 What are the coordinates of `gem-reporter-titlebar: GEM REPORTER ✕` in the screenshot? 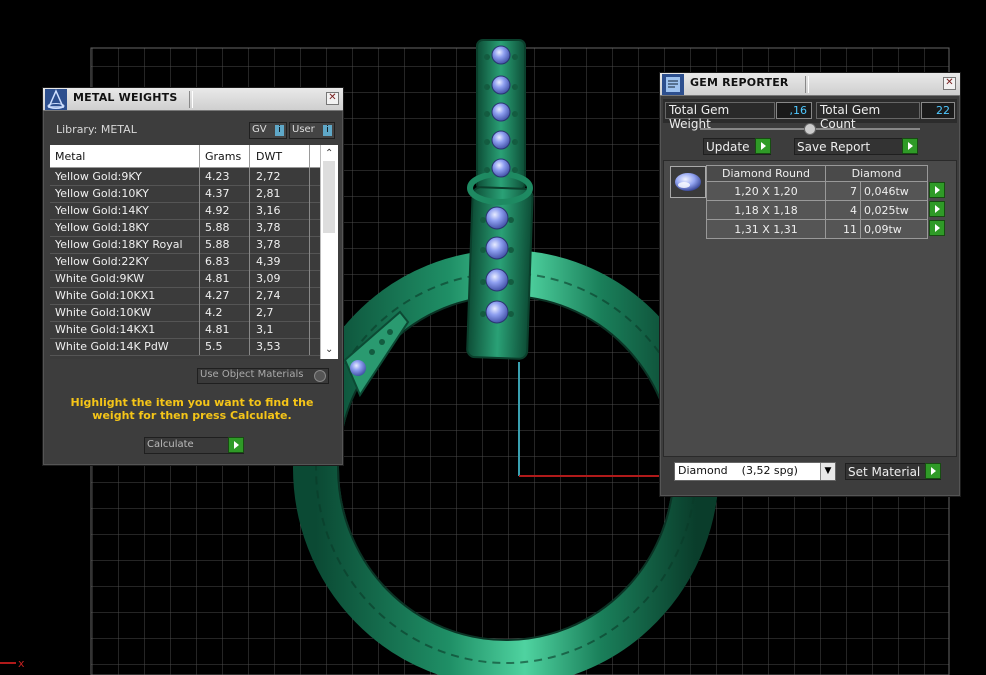 It's located at (810, 84).